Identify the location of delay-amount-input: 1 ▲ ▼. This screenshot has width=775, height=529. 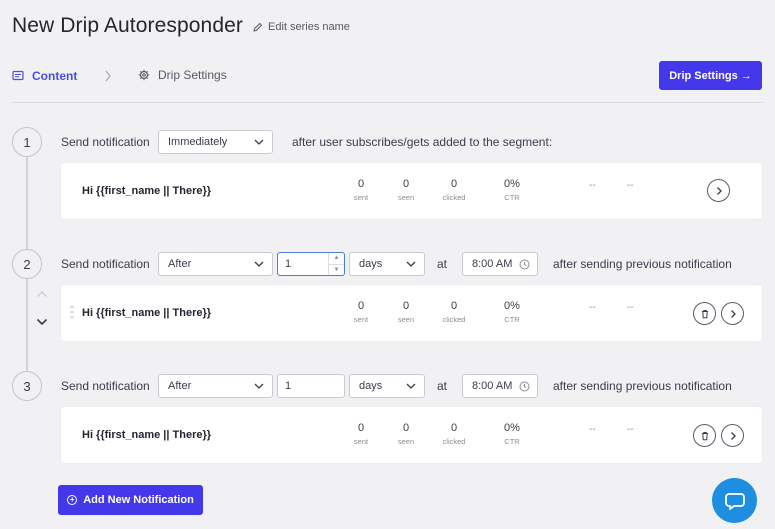
(311, 264).